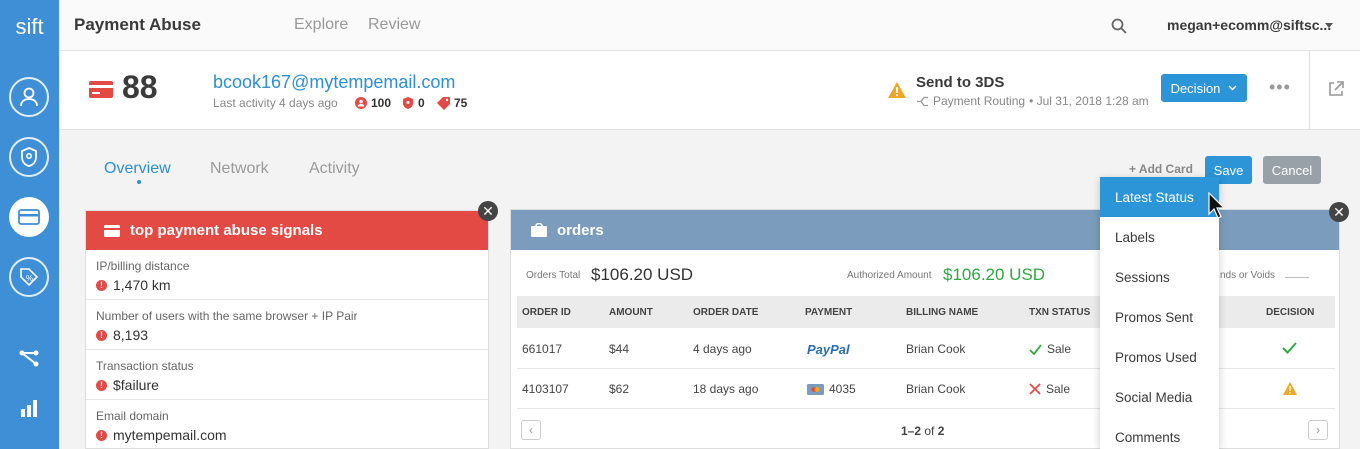 Image resolution: width=1360 pixels, height=449 pixels. What do you see at coordinates (726, 312) in the screenshot?
I see `column-header: ORDER DATE` at bounding box center [726, 312].